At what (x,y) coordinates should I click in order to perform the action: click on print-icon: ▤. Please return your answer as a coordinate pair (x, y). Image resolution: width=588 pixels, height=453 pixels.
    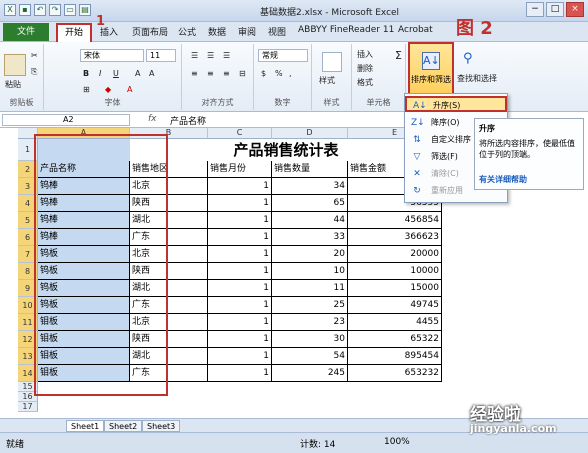
    Looking at the image, I should click on (85, 10).